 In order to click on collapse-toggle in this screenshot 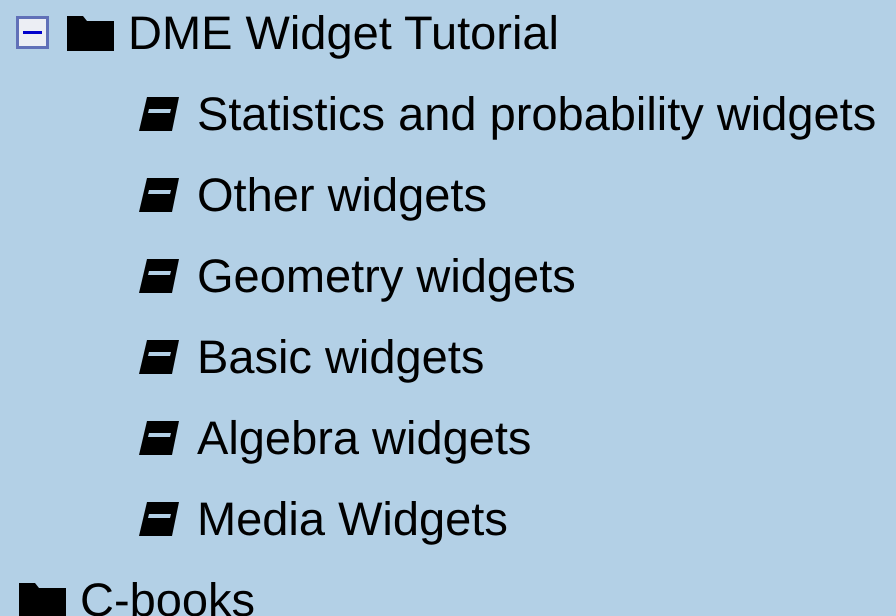, I will do `click(32, 32)`.